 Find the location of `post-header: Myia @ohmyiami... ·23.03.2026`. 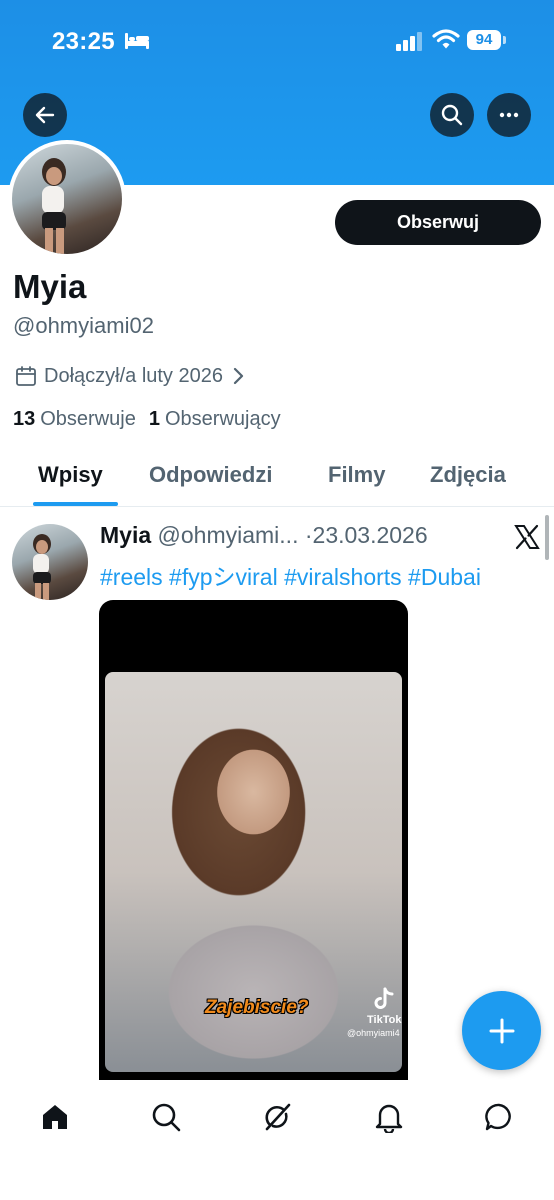

post-header: Myia @ohmyiami... ·23.03.2026 is located at coordinates (264, 535).